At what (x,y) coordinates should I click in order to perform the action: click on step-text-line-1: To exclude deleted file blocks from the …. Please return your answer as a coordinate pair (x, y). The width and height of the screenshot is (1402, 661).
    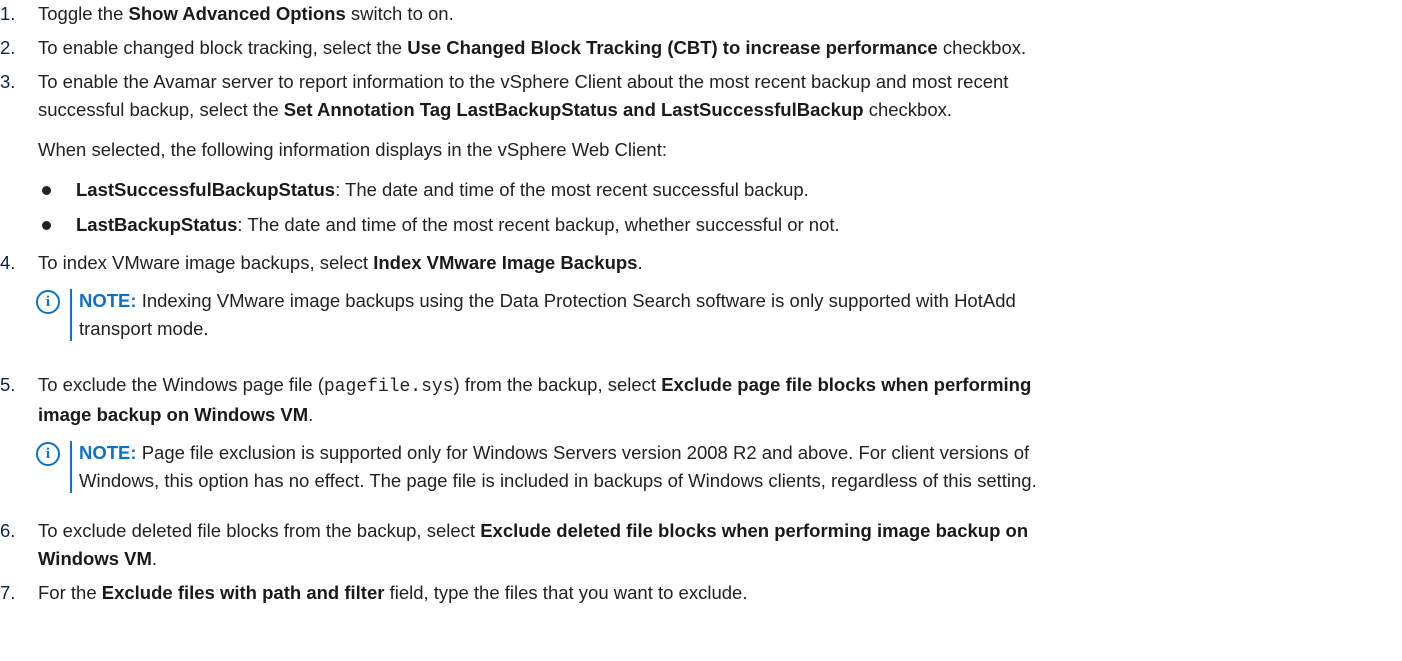
    Looking at the image, I should click on (533, 530).